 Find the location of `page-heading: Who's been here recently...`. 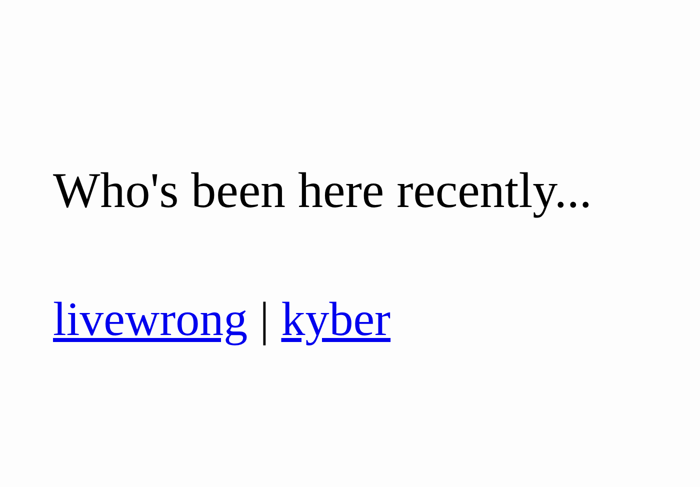

page-heading: Who's been here recently... is located at coordinates (323, 190).